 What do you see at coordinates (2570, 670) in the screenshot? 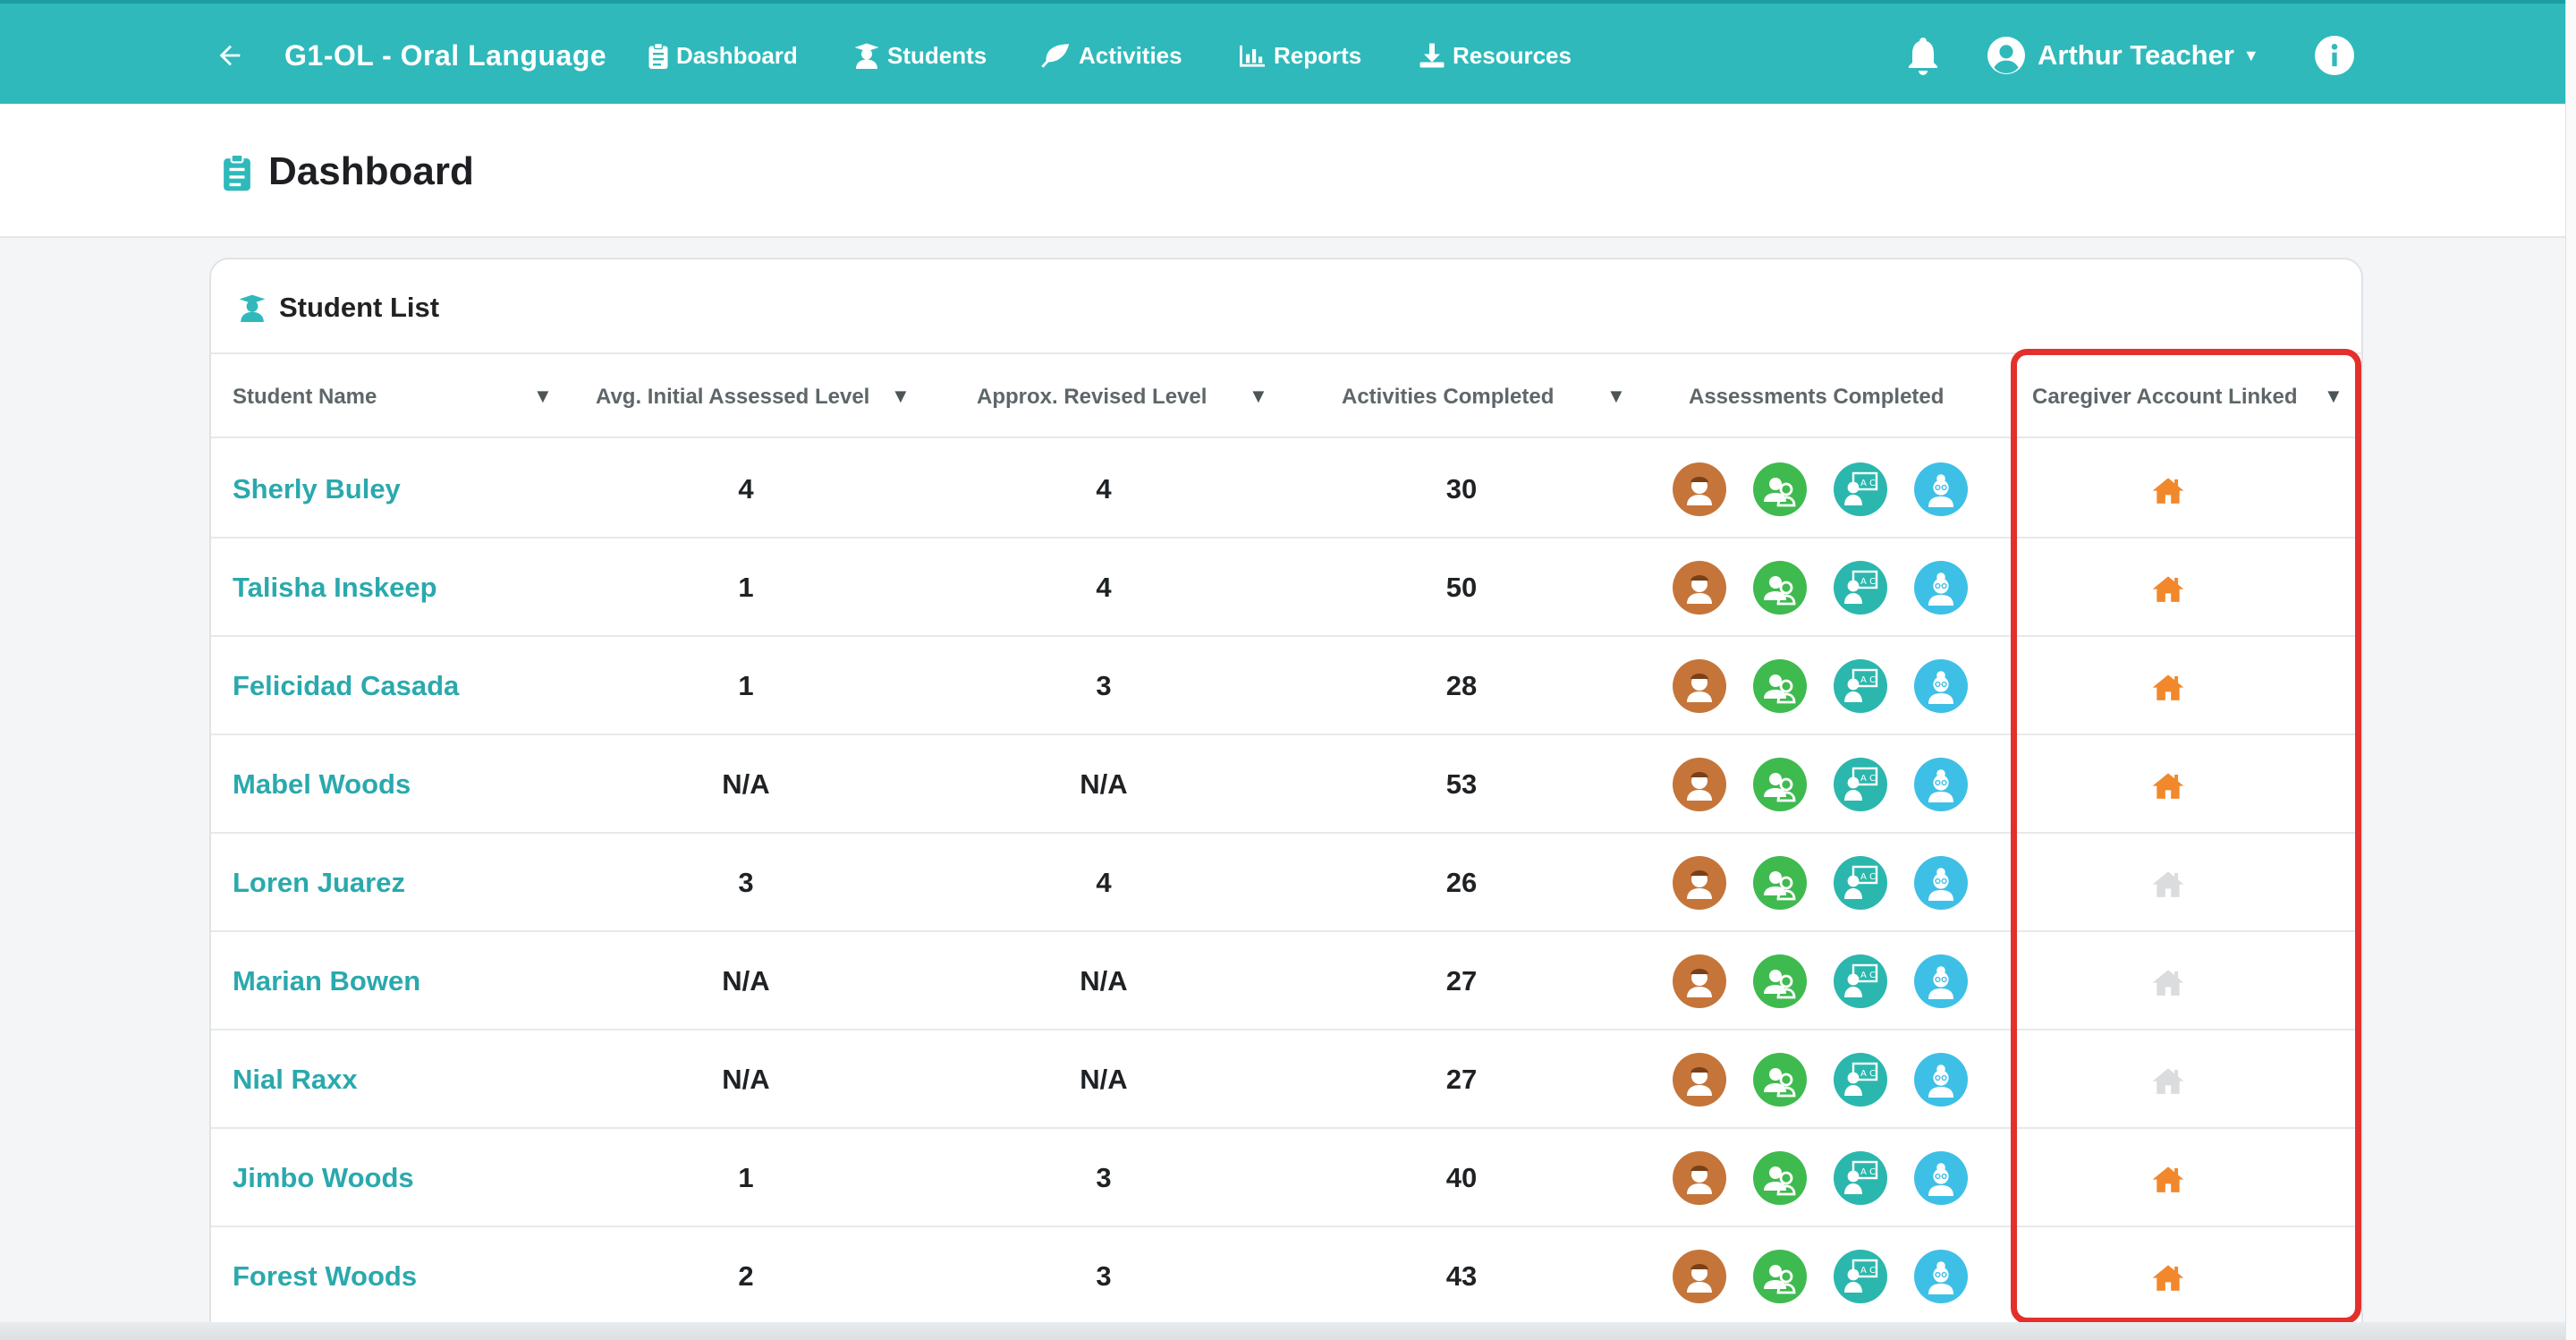
I see `vertical-scrollbar` at bounding box center [2570, 670].